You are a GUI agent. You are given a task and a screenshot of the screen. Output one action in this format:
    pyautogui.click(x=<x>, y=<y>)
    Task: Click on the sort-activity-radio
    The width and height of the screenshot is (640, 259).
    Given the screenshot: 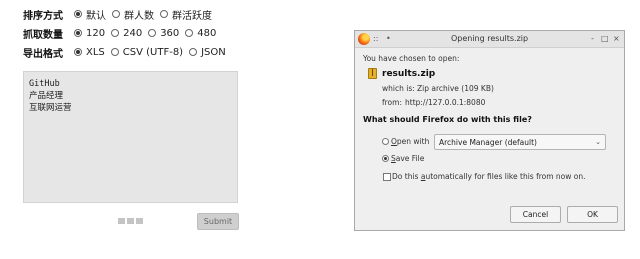 What is the action you would take?
    pyautogui.click(x=164, y=14)
    